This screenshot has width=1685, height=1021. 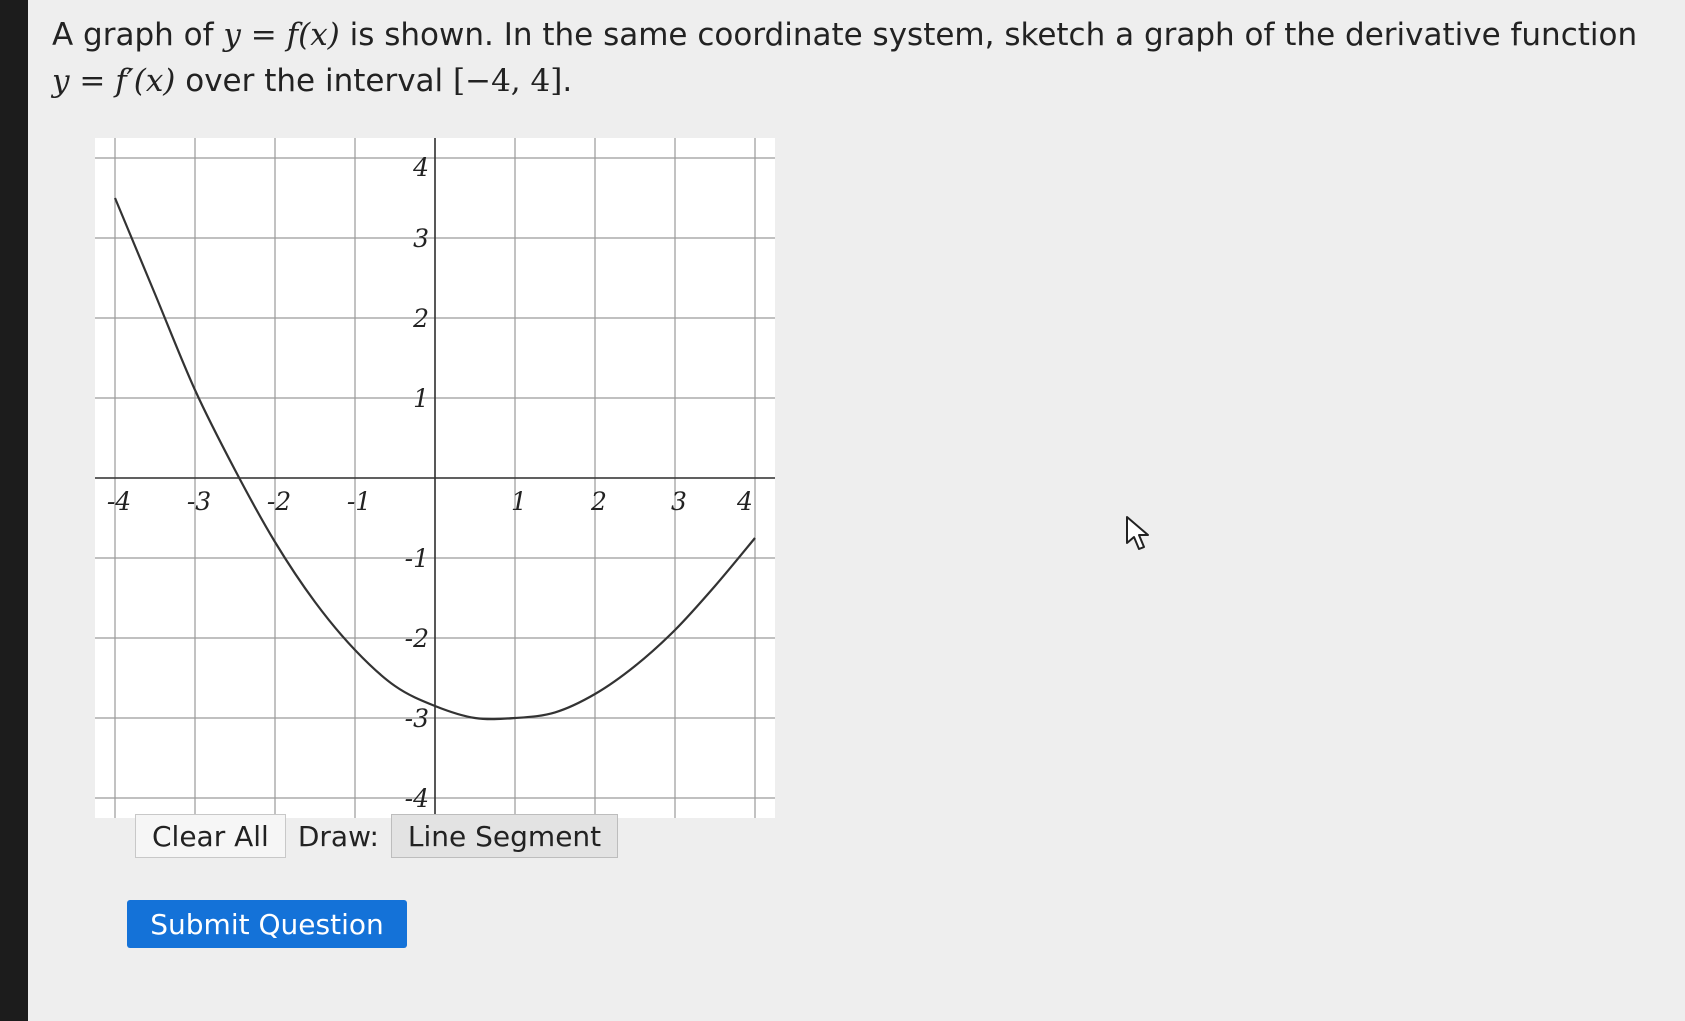 What do you see at coordinates (417, 798) in the screenshot?
I see `y-tick-label: -4` at bounding box center [417, 798].